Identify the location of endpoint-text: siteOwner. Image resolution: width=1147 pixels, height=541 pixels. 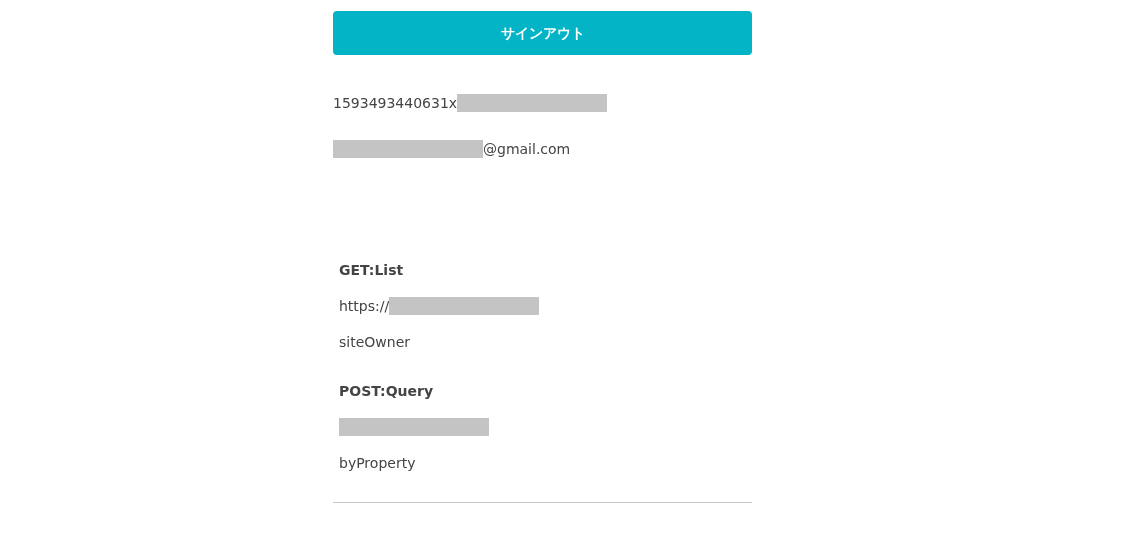
(374, 342).